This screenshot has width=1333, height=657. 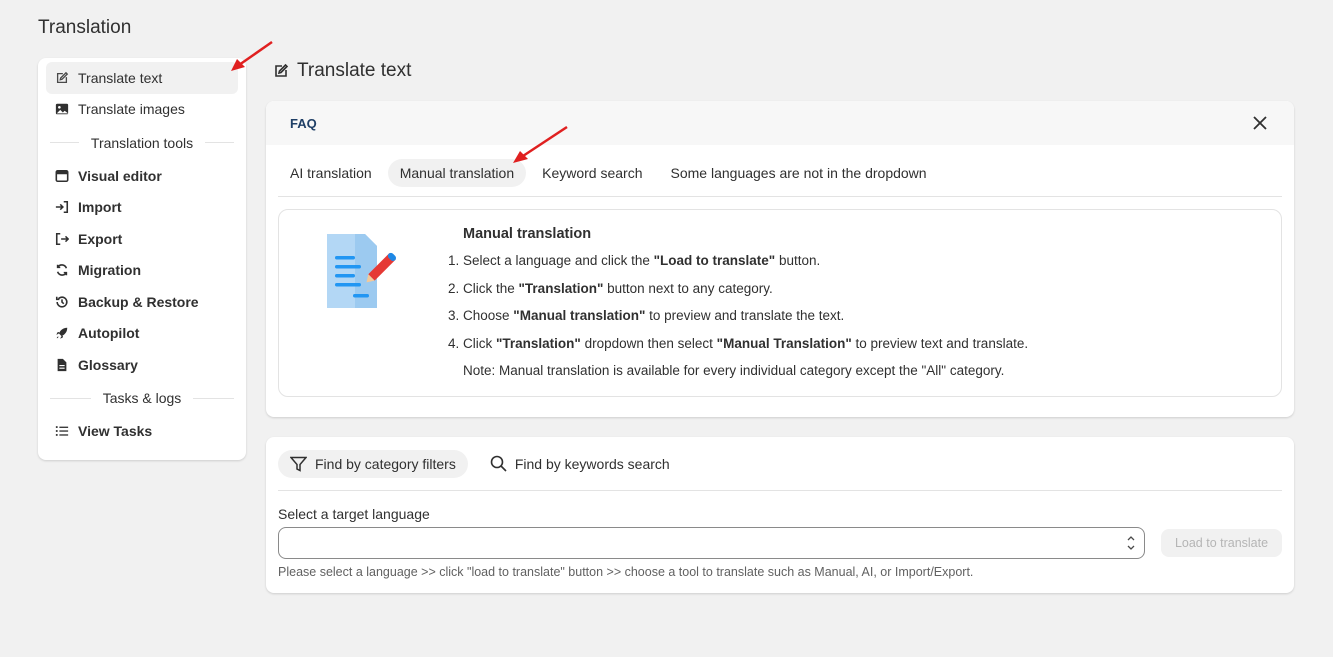 What do you see at coordinates (592, 173) in the screenshot?
I see `tab-keyword-search: Keyword search` at bounding box center [592, 173].